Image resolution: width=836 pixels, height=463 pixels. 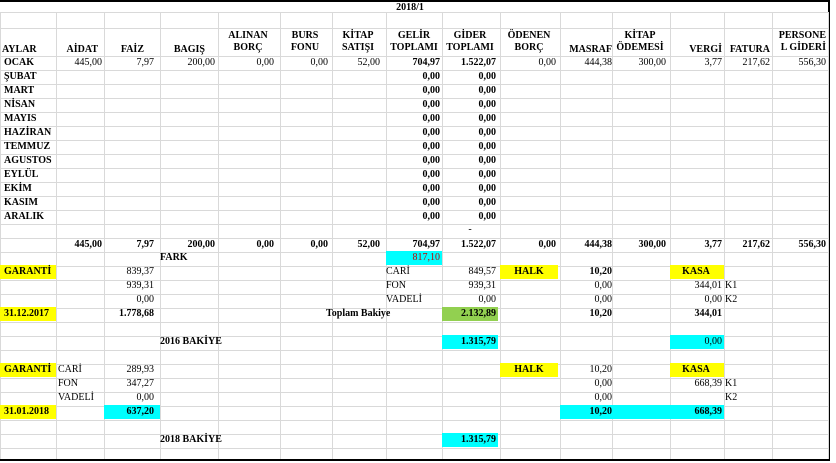 I want to click on header-gelir-1: GELİR, so click(x=414, y=35).